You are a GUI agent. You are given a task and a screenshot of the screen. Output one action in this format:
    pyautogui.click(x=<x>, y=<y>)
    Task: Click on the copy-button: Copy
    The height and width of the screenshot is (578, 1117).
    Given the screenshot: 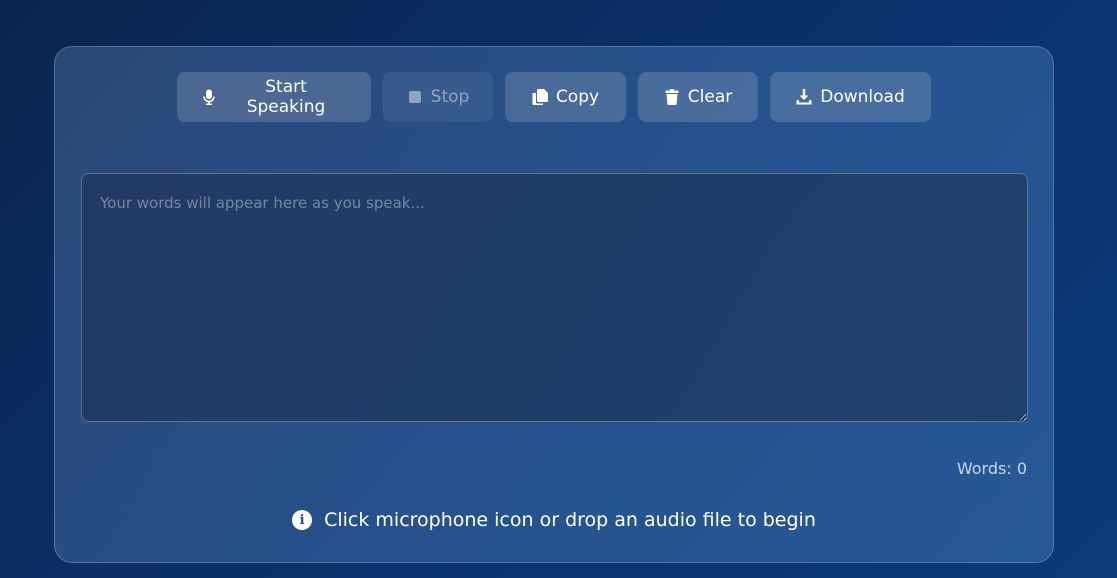 What is the action you would take?
    pyautogui.click(x=565, y=97)
    